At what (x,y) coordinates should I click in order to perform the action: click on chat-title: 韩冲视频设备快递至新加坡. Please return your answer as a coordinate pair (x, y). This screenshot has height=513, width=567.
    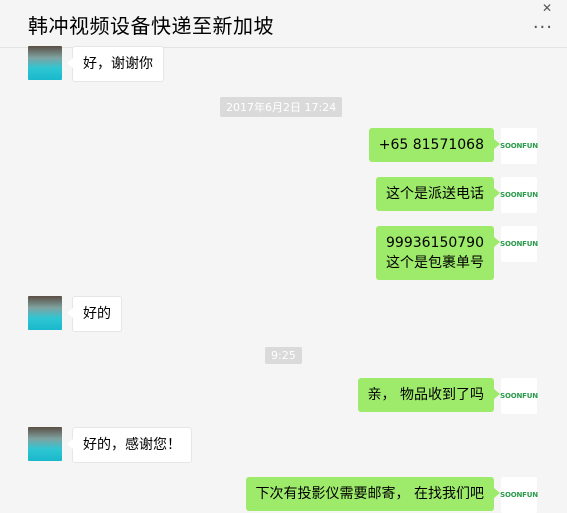
    Looking at the image, I should click on (151, 26).